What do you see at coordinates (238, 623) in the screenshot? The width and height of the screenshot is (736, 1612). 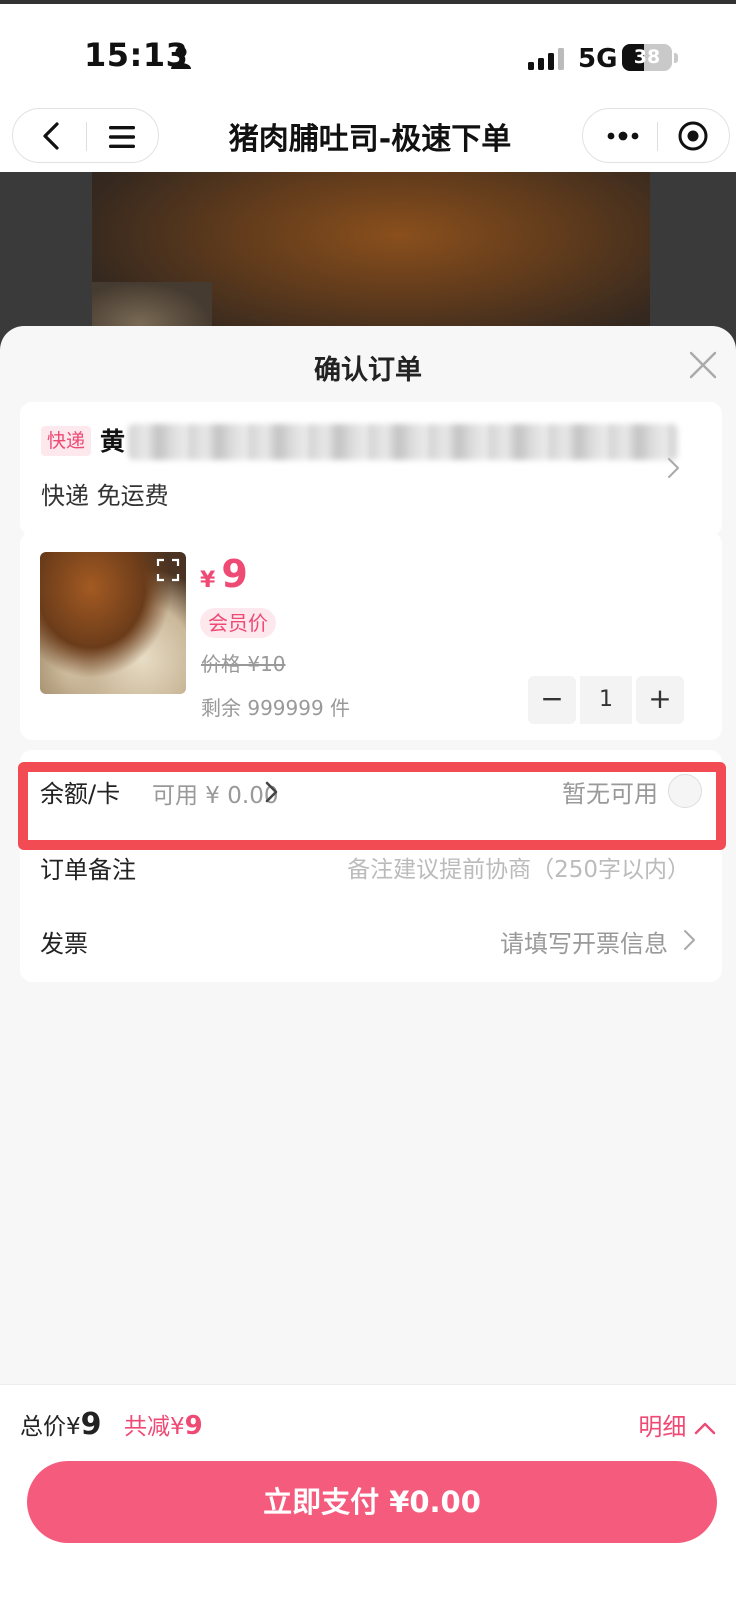 I see `member-price-tag: 会员价` at bounding box center [238, 623].